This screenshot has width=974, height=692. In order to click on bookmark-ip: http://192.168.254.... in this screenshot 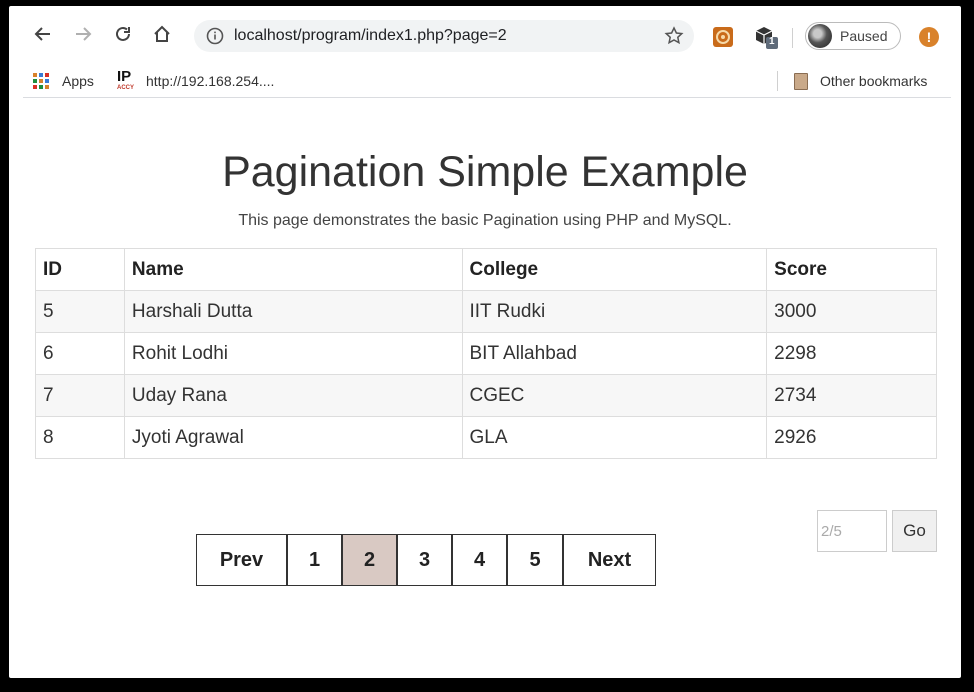, I will do `click(210, 81)`.